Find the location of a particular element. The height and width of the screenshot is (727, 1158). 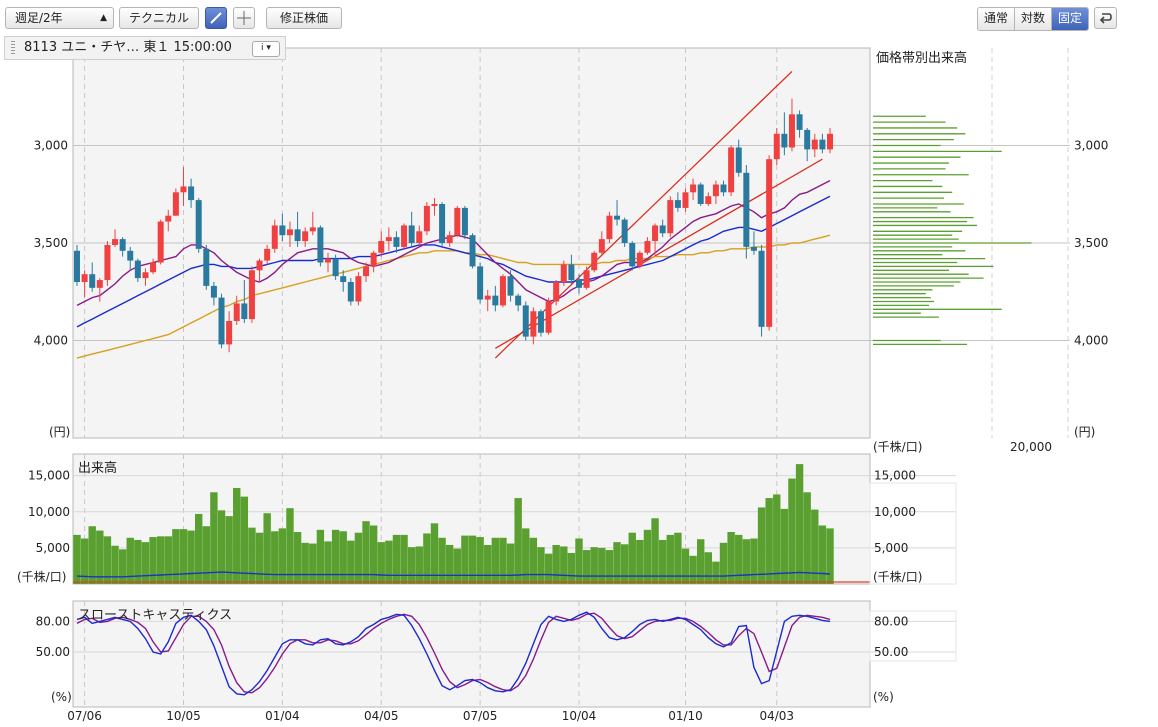

volume-unit-left: (千株/口) is located at coordinates (41, 576).